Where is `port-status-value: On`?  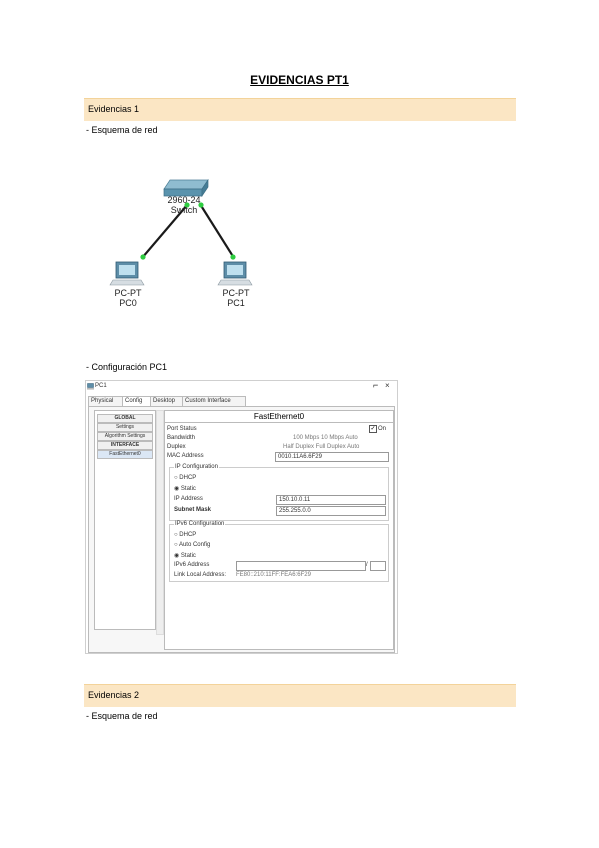 port-status-value: On is located at coordinates (382, 429).